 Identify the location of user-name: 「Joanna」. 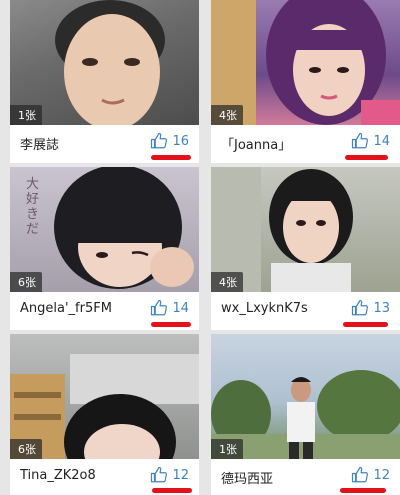
(256, 143).